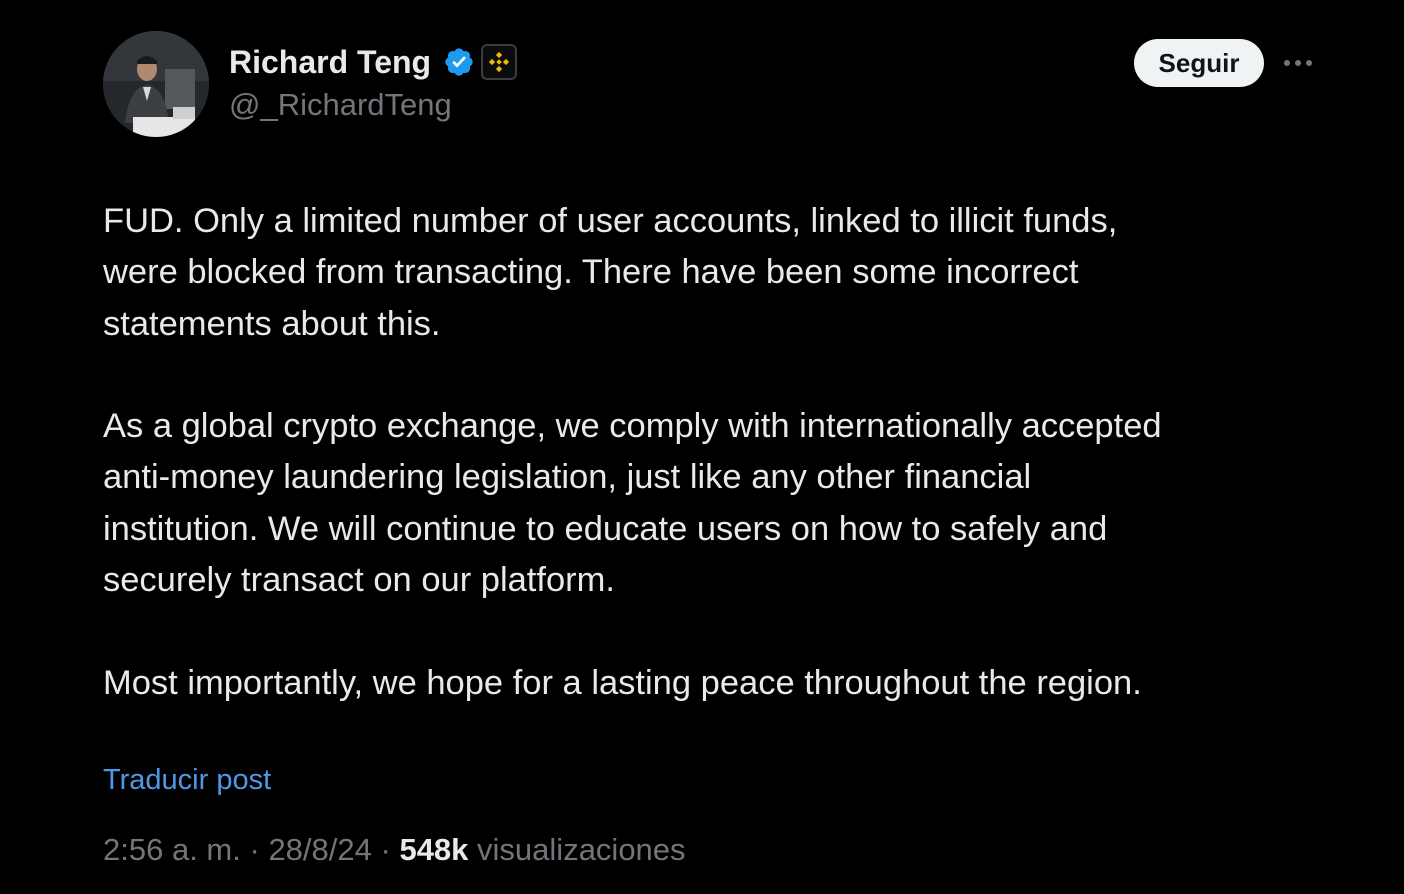  Describe the element at coordinates (340, 105) in the screenshot. I see `author-handle: @_RichardTeng` at that location.